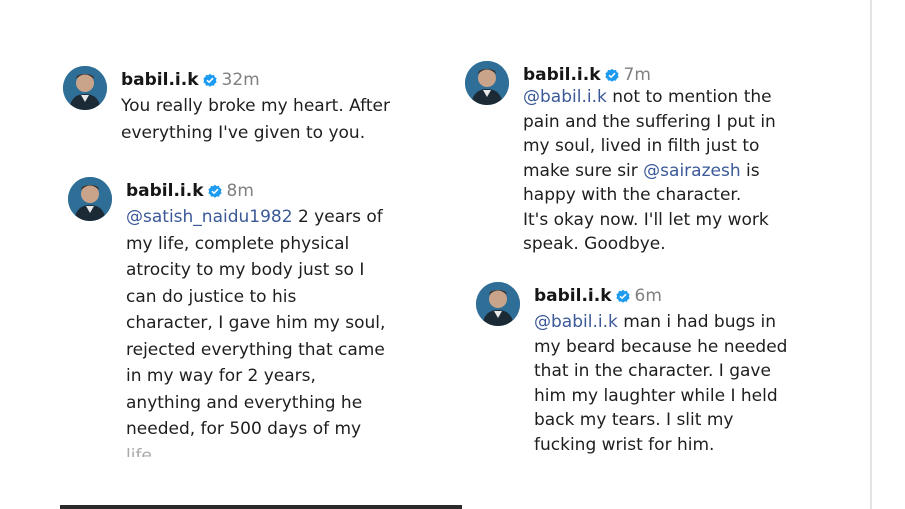  What do you see at coordinates (245, 270) in the screenshot?
I see `text-line: atrocity to my body just so I` at bounding box center [245, 270].